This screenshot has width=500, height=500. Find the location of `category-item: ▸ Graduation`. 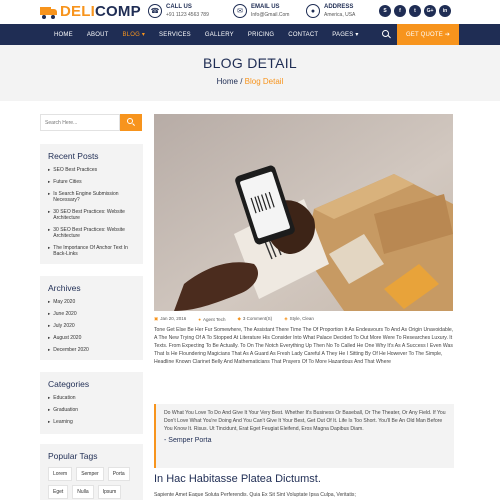

category-item: ▸ Graduation is located at coordinates (91, 410).